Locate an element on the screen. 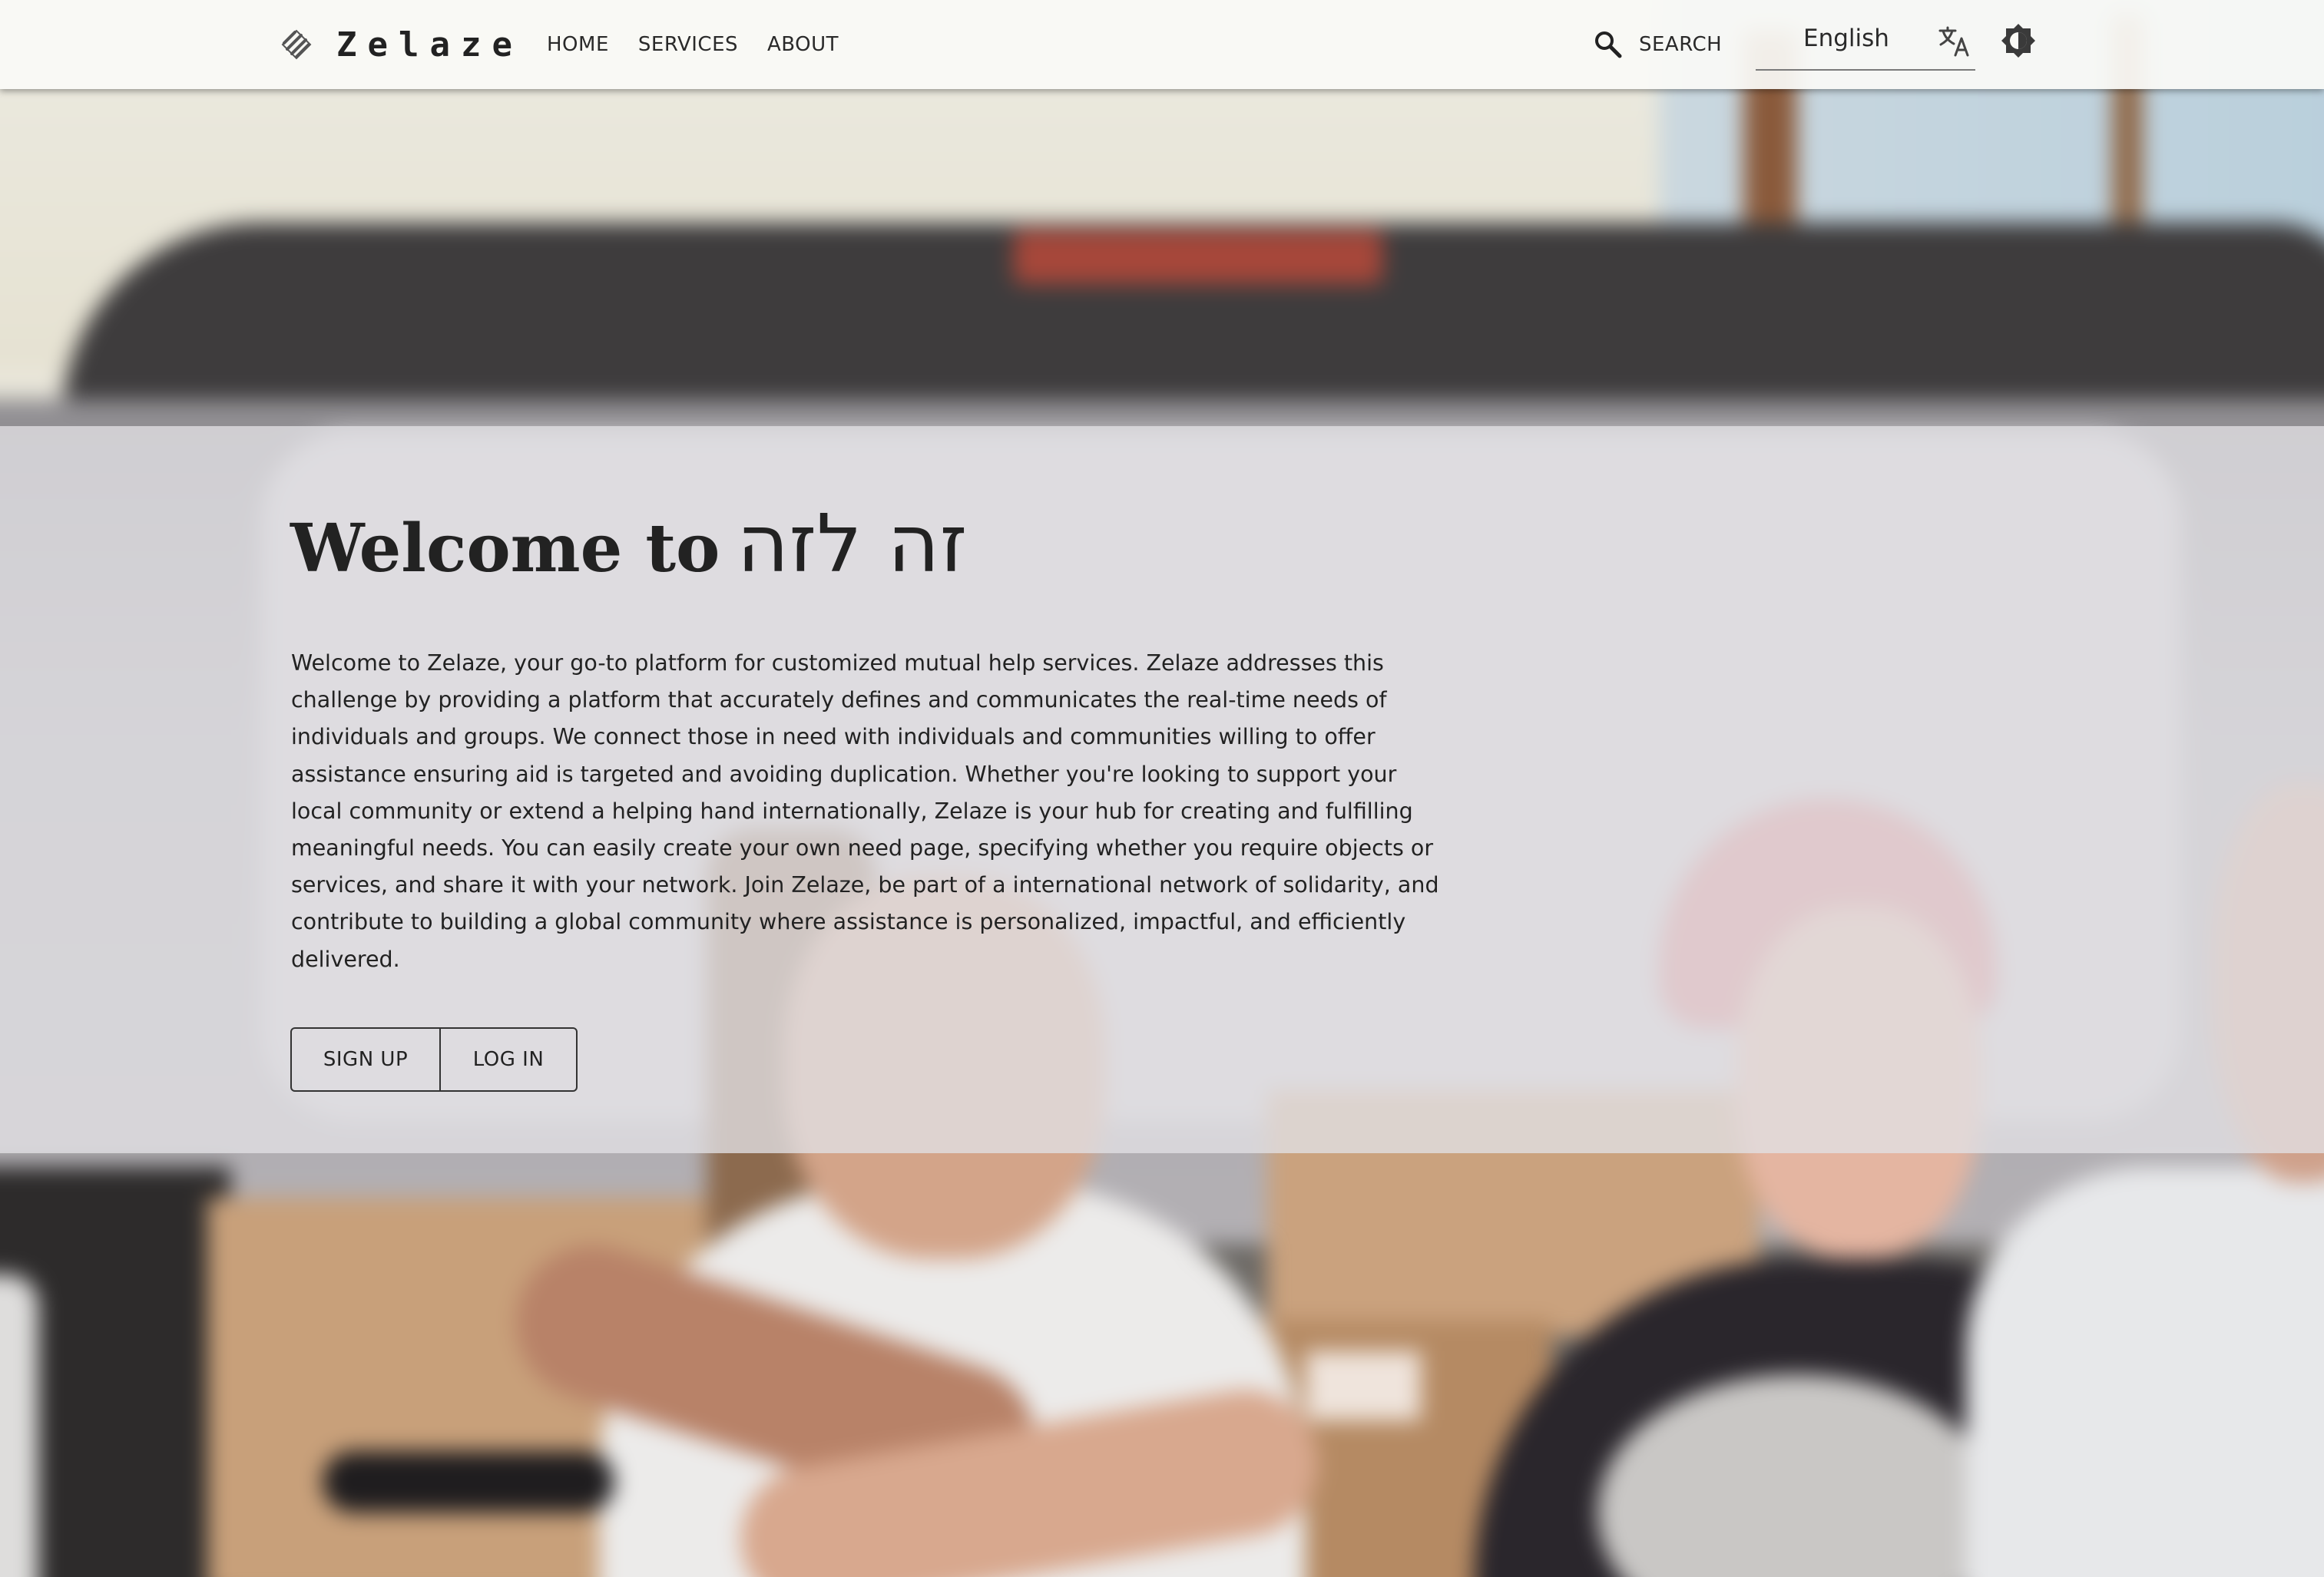  language-select: English is located at coordinates (1866, 41).